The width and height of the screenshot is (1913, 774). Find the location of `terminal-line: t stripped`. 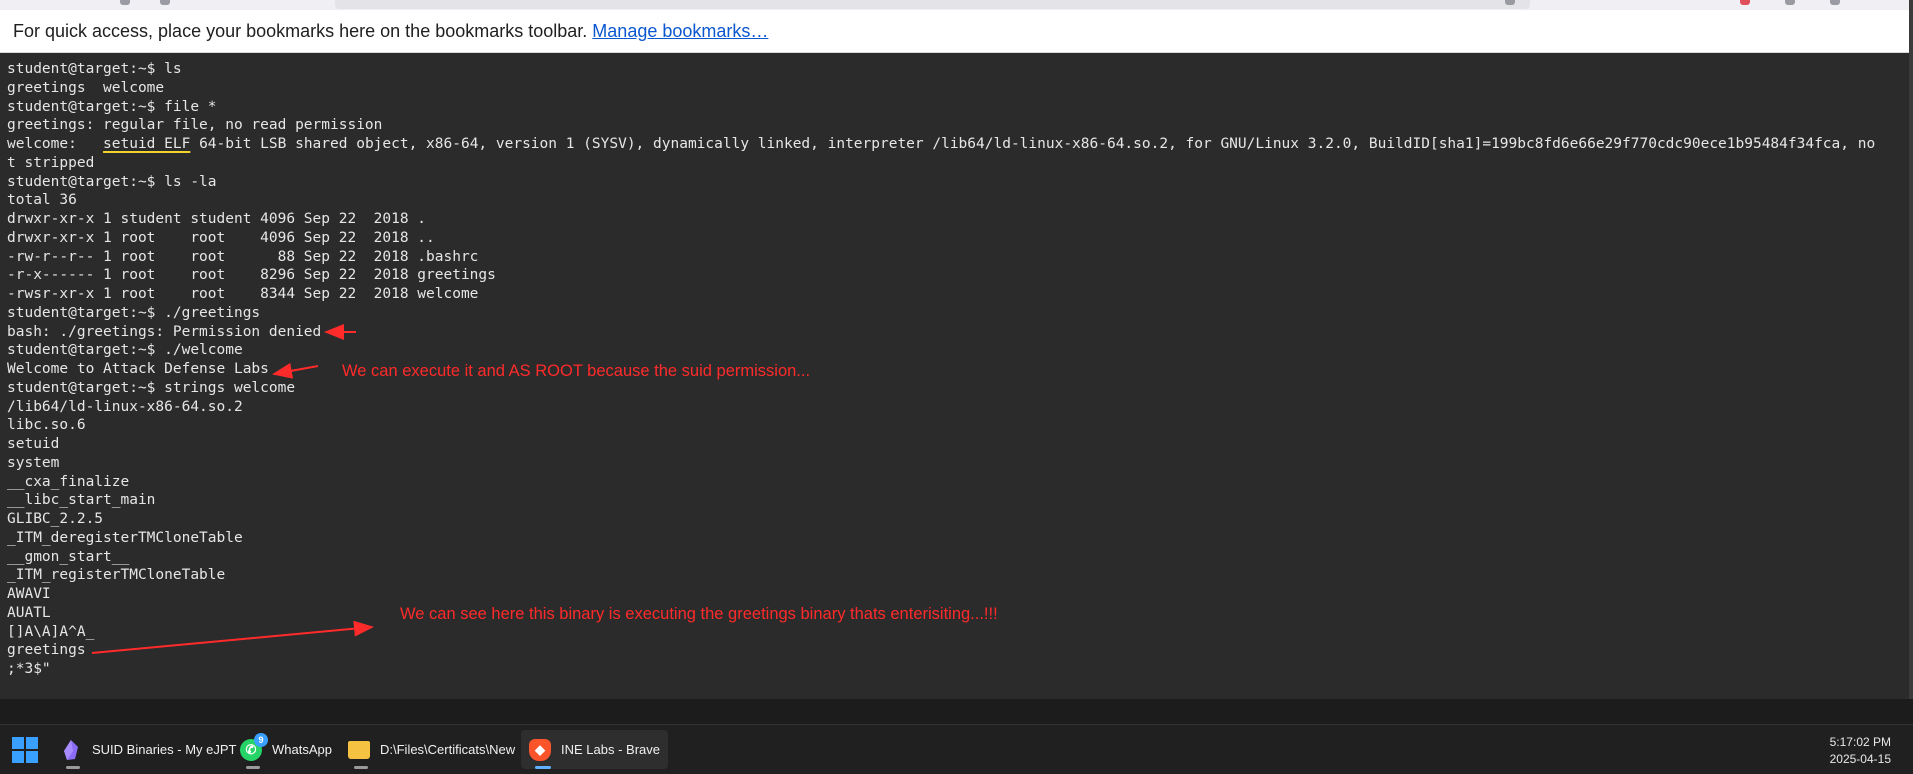

terminal-line: t stripped is located at coordinates (51, 162).